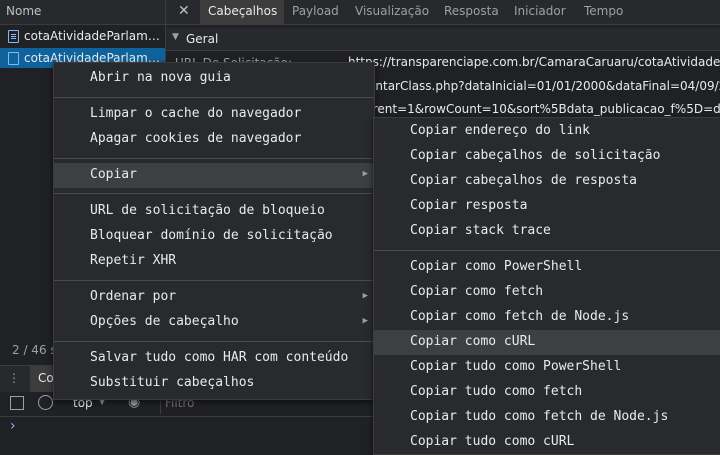 The width and height of the screenshot is (720, 455). What do you see at coordinates (547, 342) in the screenshot?
I see `menu-item-copy-as-curl: Copiar como cURL` at bounding box center [547, 342].